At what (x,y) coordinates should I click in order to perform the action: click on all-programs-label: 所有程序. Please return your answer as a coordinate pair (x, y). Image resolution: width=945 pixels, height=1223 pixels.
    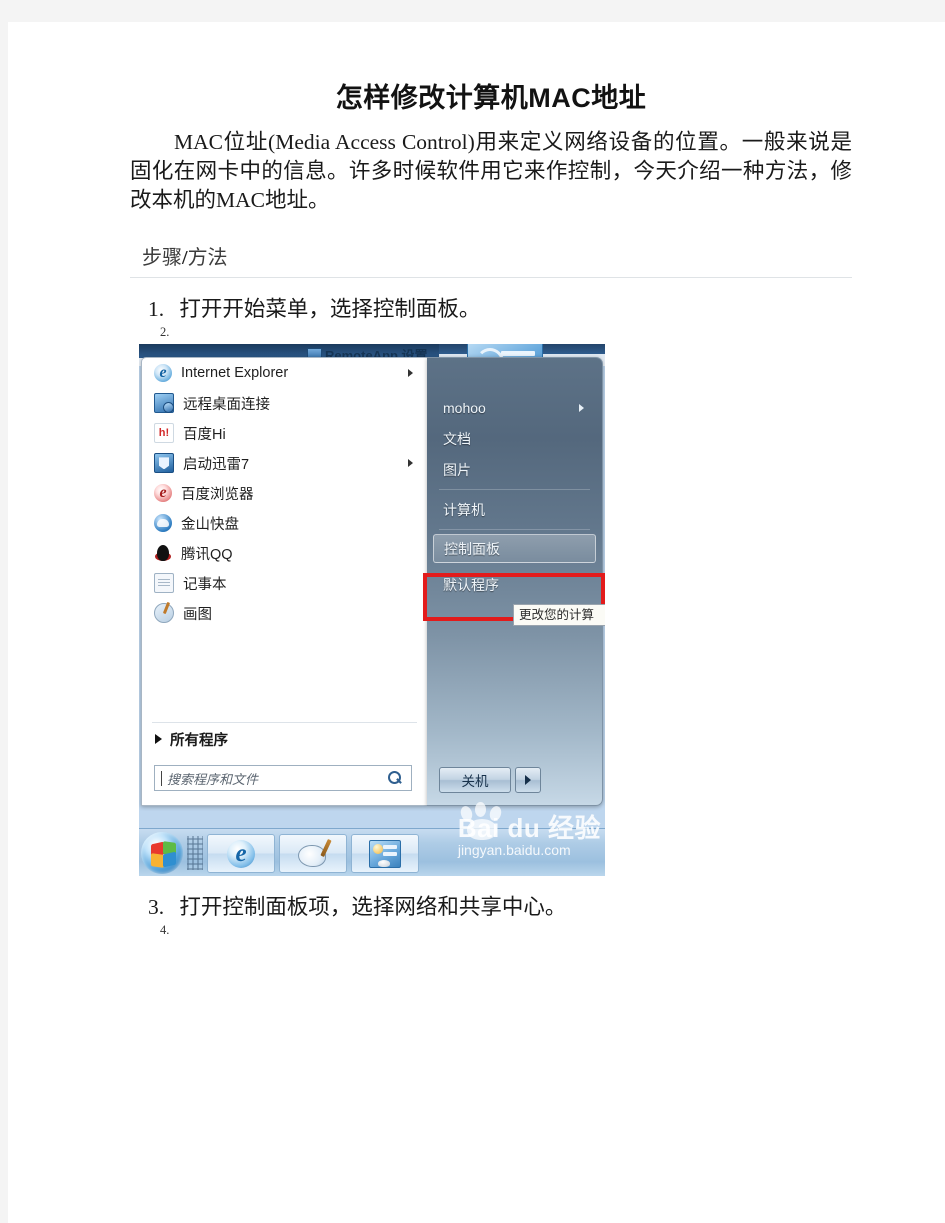
    Looking at the image, I should click on (199, 740).